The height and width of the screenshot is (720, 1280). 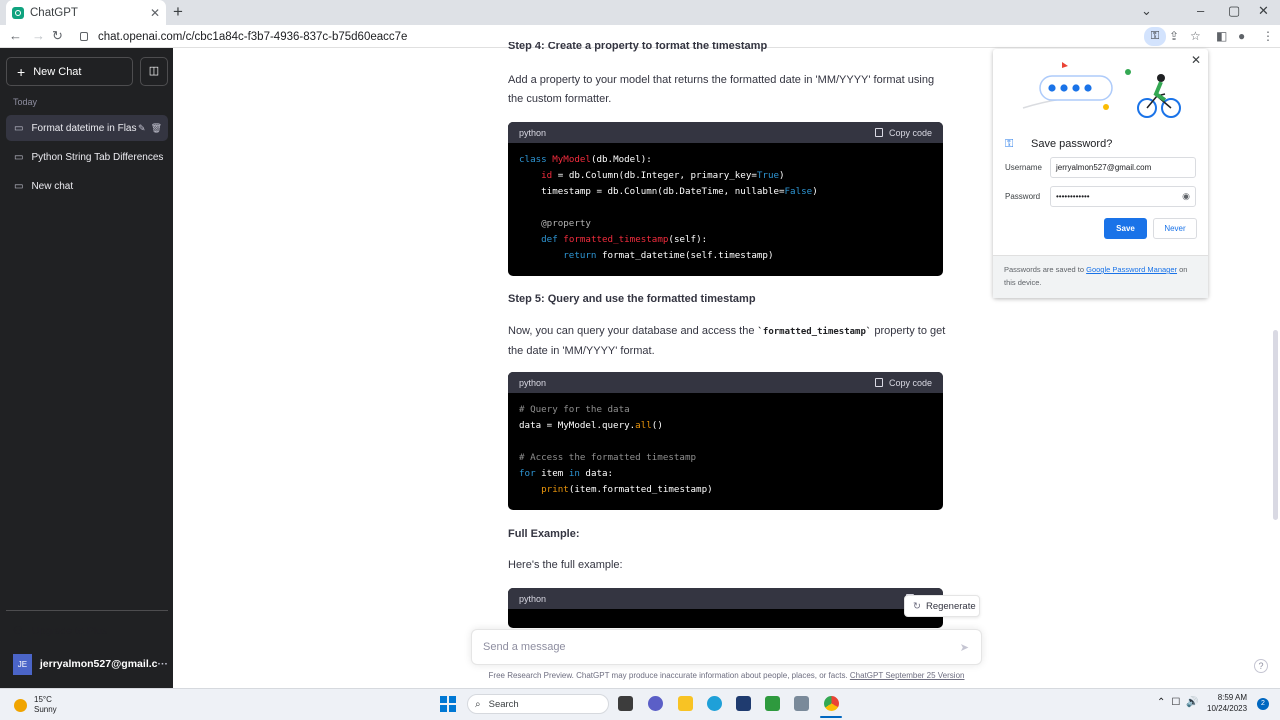 What do you see at coordinates (87, 610) in the screenshot?
I see `sidebar-divider` at bounding box center [87, 610].